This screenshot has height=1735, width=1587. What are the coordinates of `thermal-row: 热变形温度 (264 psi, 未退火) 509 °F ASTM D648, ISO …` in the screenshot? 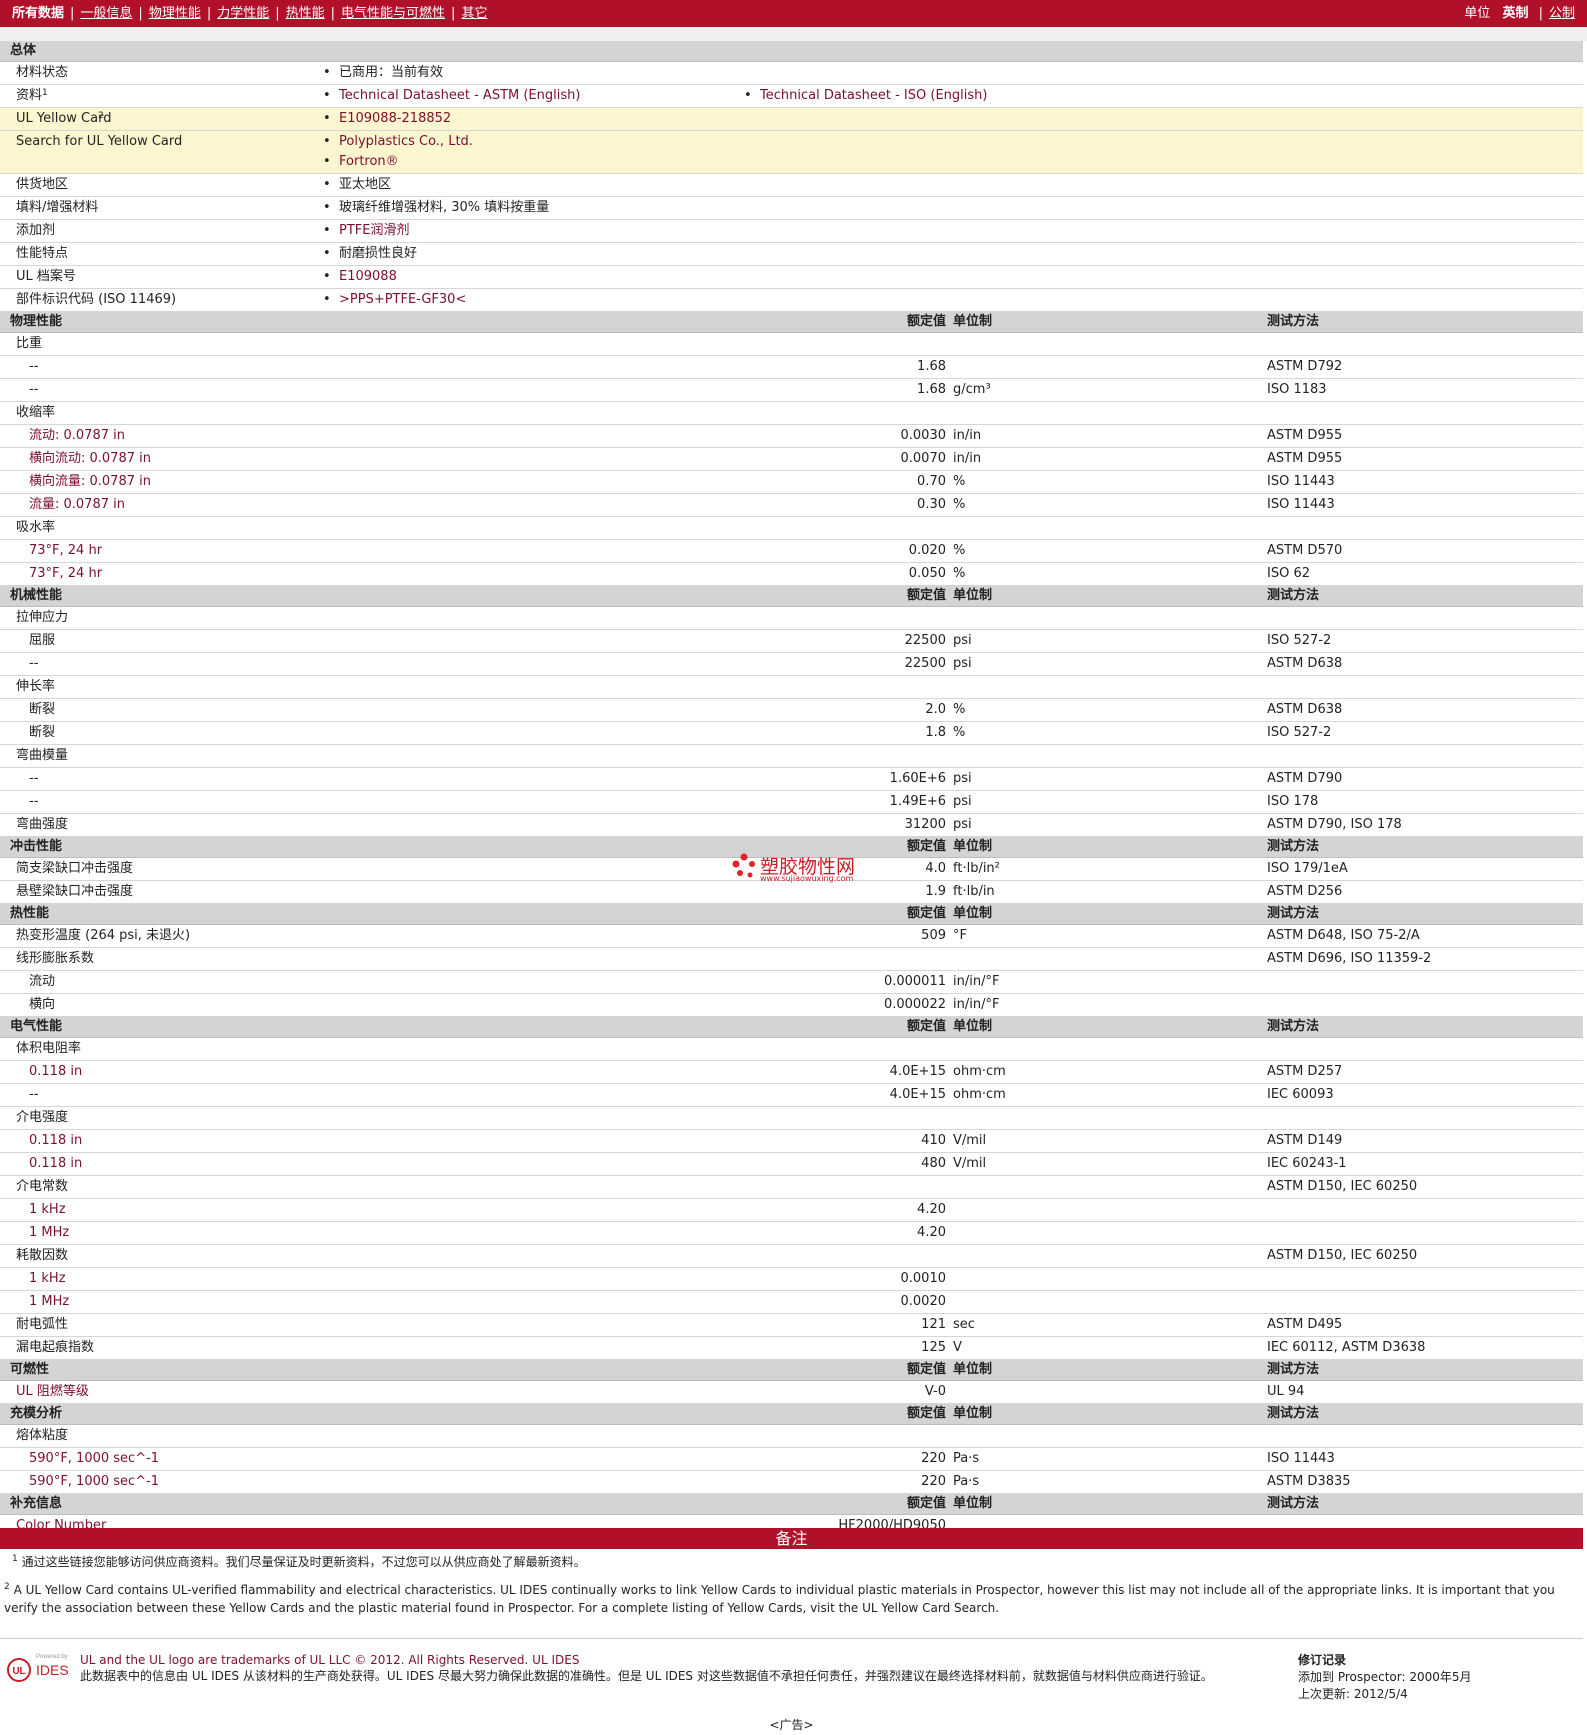 It's located at (791, 936).